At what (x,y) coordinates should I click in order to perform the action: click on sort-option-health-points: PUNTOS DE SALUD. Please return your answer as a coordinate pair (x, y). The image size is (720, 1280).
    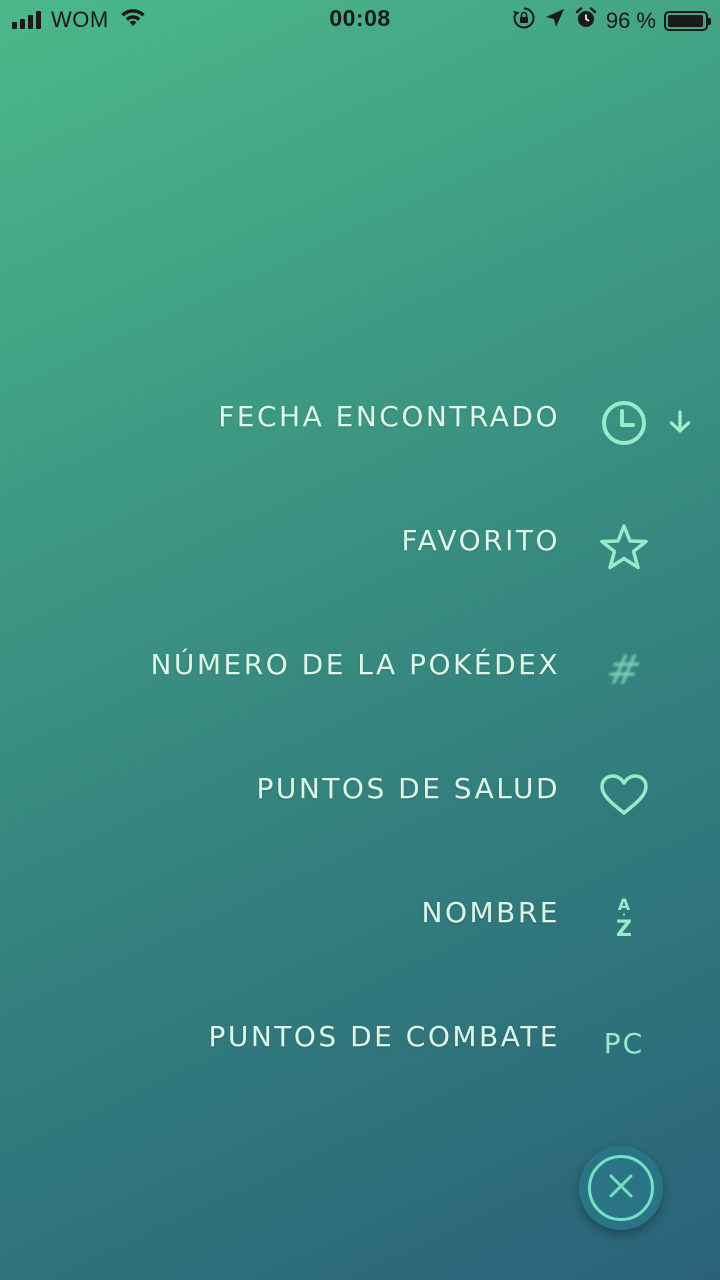
    Looking at the image, I should click on (360, 794).